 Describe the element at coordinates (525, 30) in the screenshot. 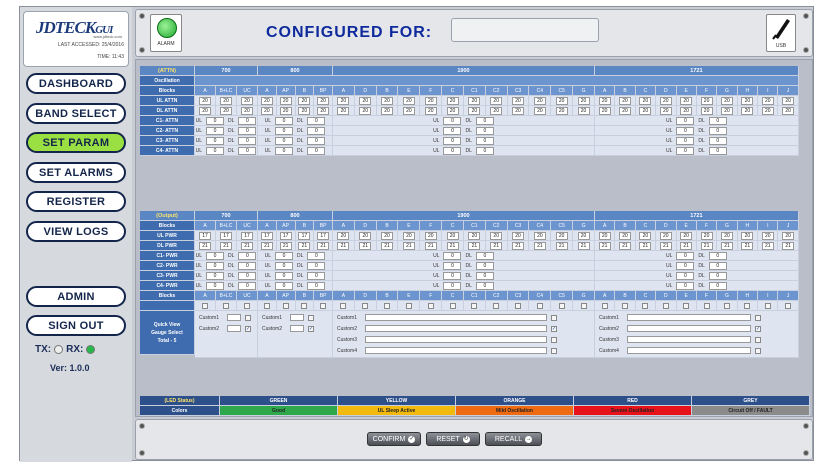

I see `configured-for-field` at that location.